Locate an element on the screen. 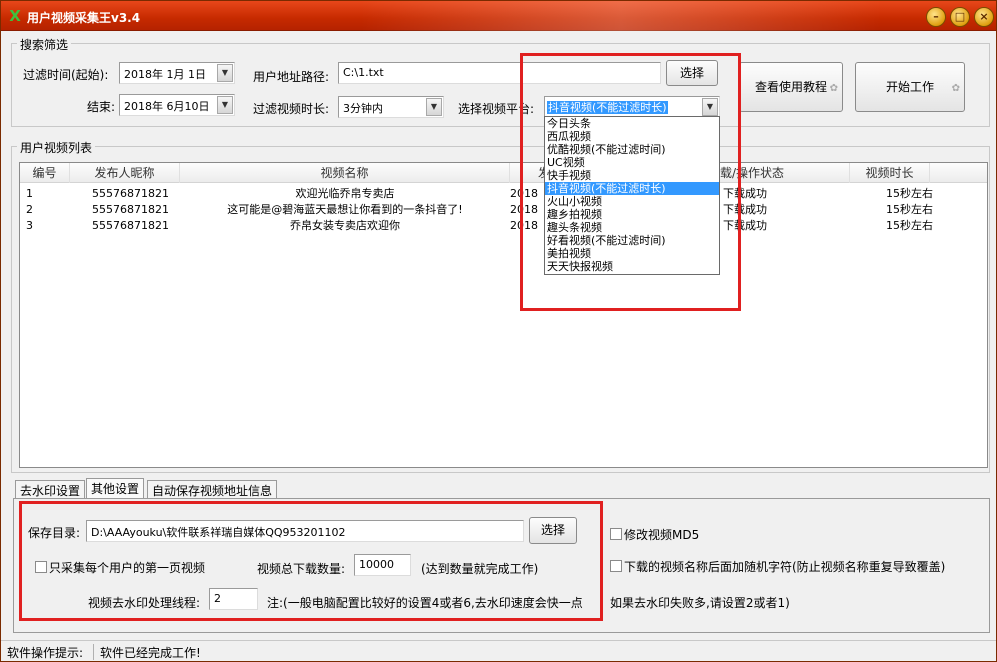 The height and width of the screenshot is (662, 997). row-video-name: 这可能是@碧海蓝天最想让你看到的一条抖音了! is located at coordinates (345, 209).